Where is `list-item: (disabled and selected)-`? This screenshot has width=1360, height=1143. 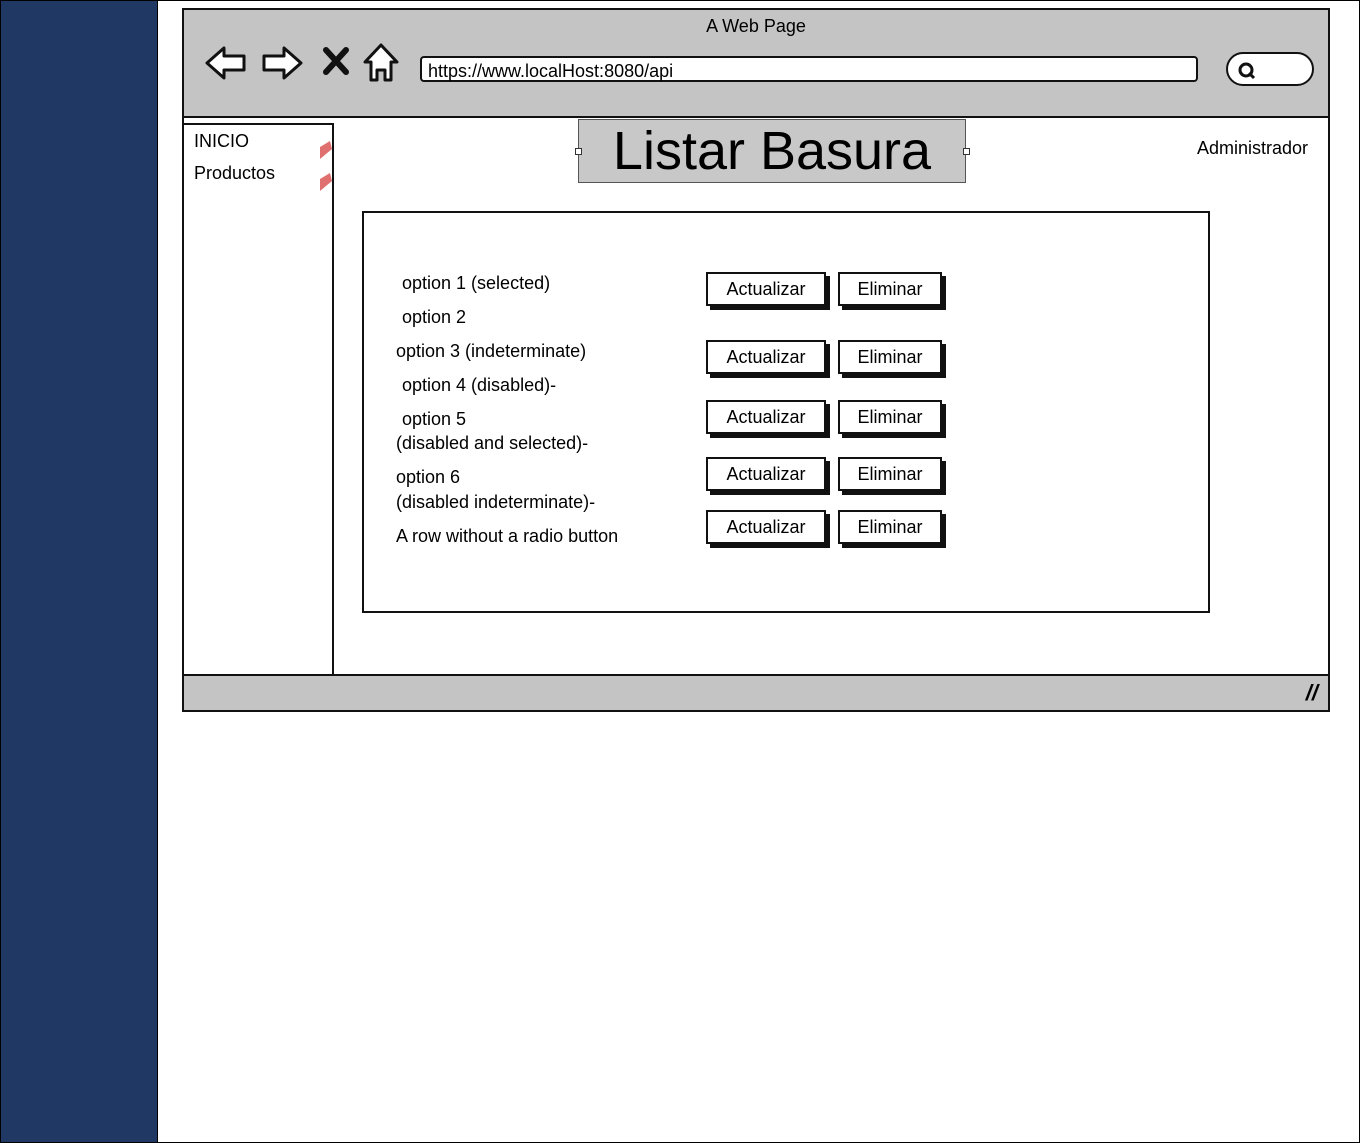 list-item: (disabled and selected)- is located at coordinates (492, 443).